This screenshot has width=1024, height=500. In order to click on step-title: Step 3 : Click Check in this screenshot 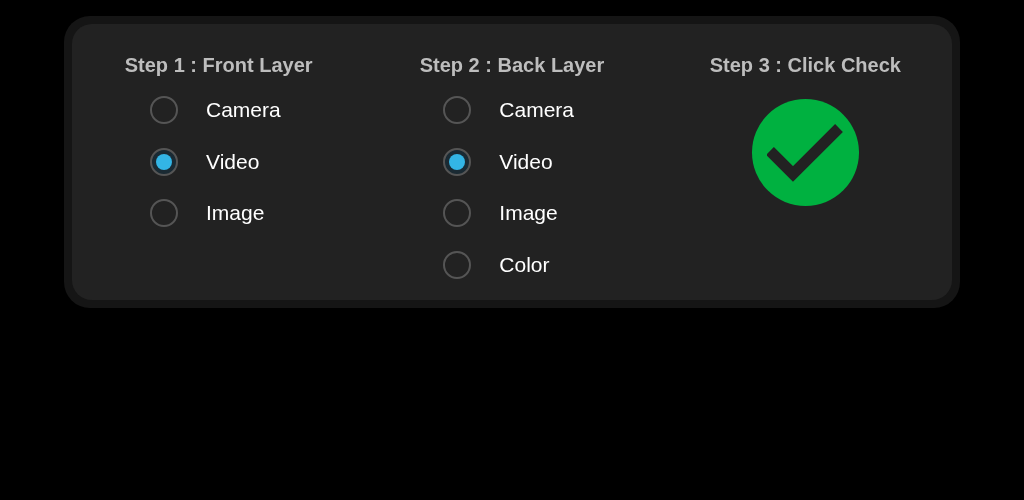, I will do `click(805, 65)`.